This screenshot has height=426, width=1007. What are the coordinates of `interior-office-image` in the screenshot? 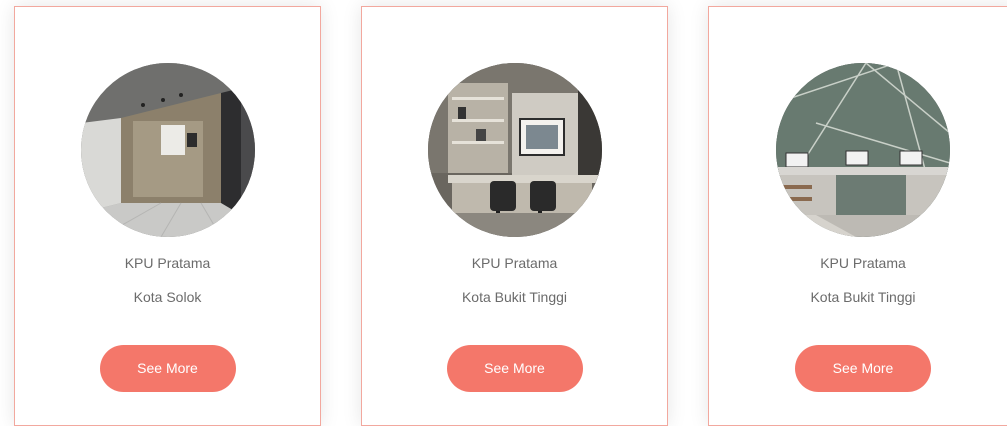 It's located at (514, 150).